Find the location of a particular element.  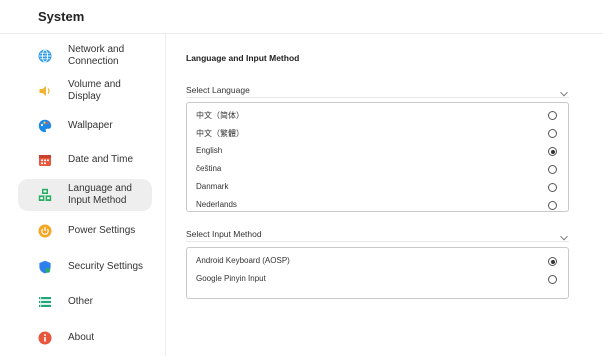

sidebar-item-language-input: Language and Input Method is located at coordinates (85, 195).